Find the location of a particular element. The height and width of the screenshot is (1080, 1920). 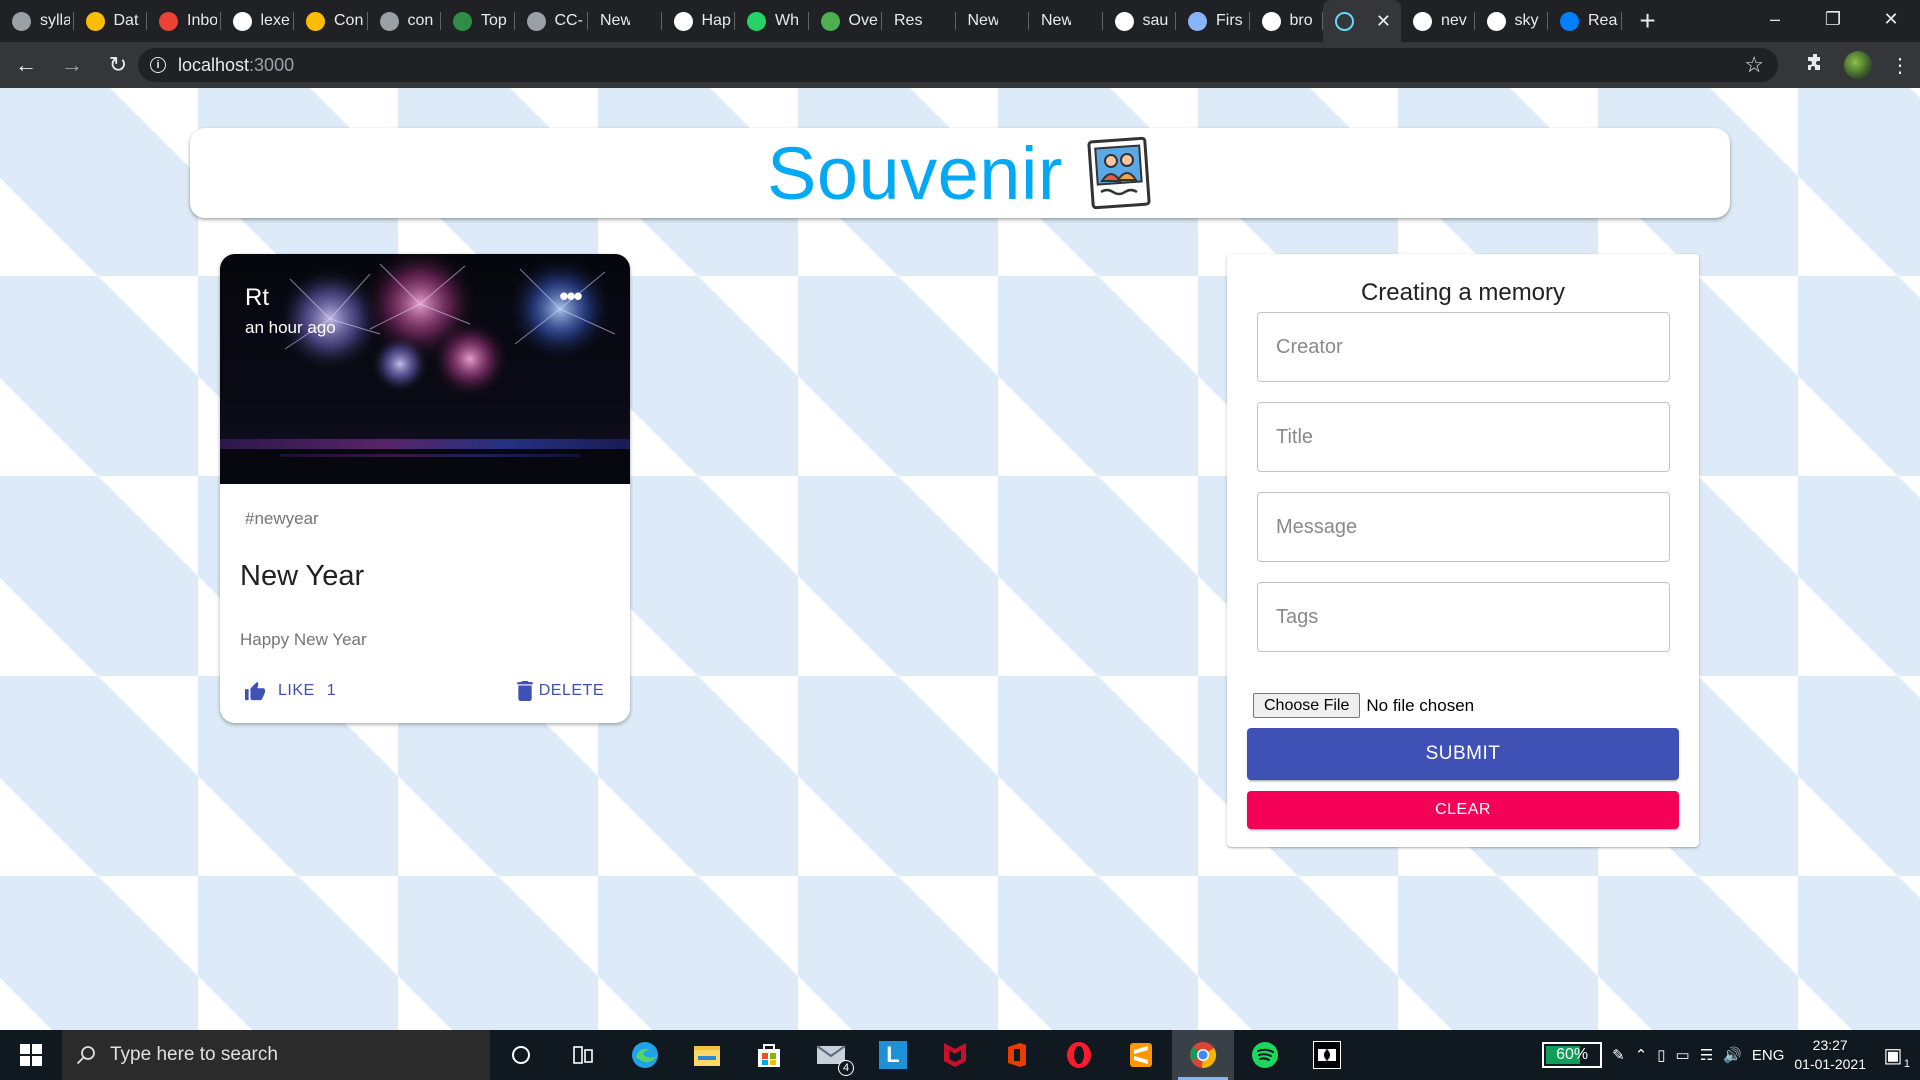

delete-label: DELETE is located at coordinates (571, 690).